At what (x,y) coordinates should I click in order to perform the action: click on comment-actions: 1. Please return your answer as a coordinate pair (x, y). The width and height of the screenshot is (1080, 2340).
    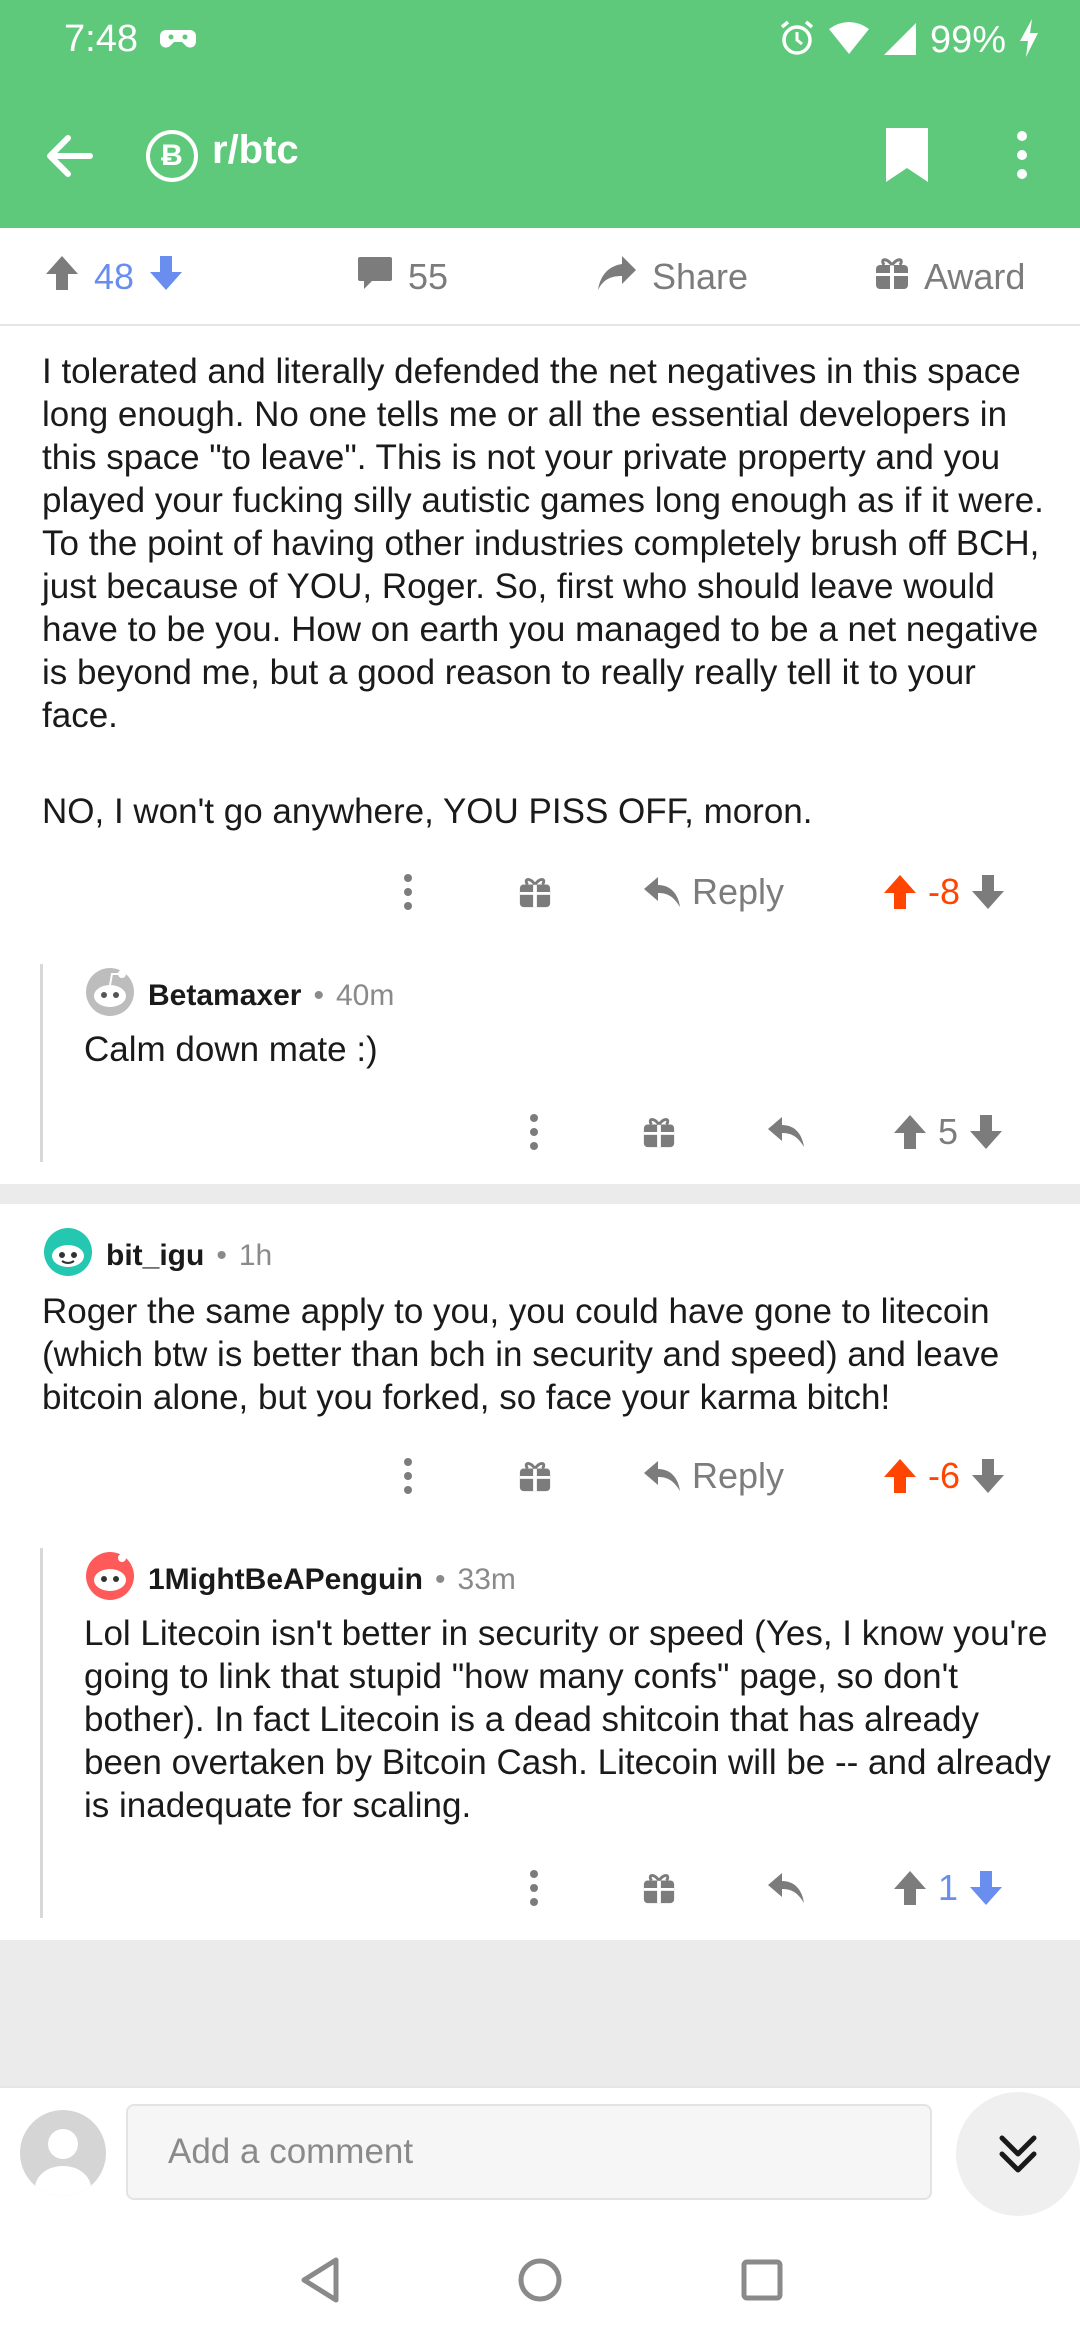
    Looking at the image, I should click on (540, 1888).